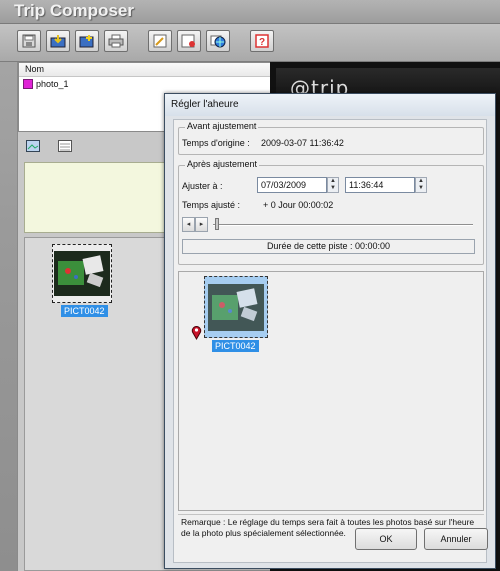 The height and width of the screenshot is (571, 500). What do you see at coordinates (201, 224) in the screenshot?
I see `slider-right-button: ▸` at bounding box center [201, 224].